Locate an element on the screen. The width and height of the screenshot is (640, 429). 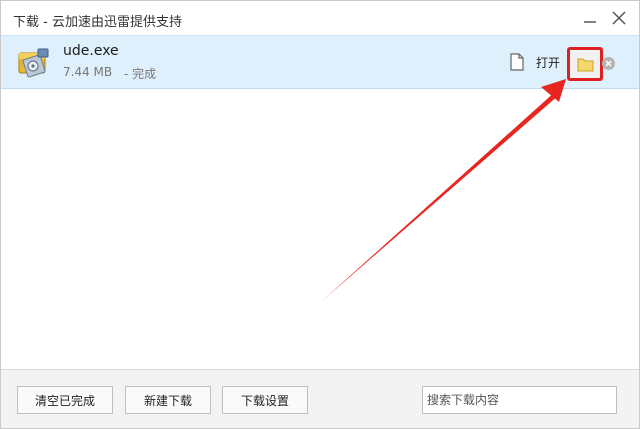
new-download-button: 新建下载 is located at coordinates (168, 400).